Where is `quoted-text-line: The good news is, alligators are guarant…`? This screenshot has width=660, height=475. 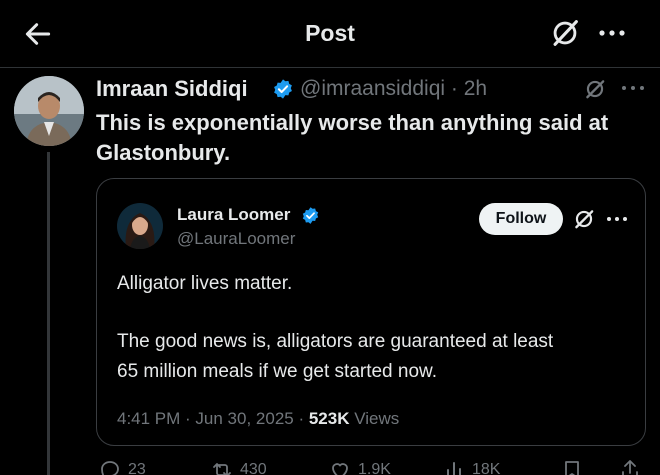 quoted-text-line: The good news is, alligators are guarant… is located at coordinates (335, 341).